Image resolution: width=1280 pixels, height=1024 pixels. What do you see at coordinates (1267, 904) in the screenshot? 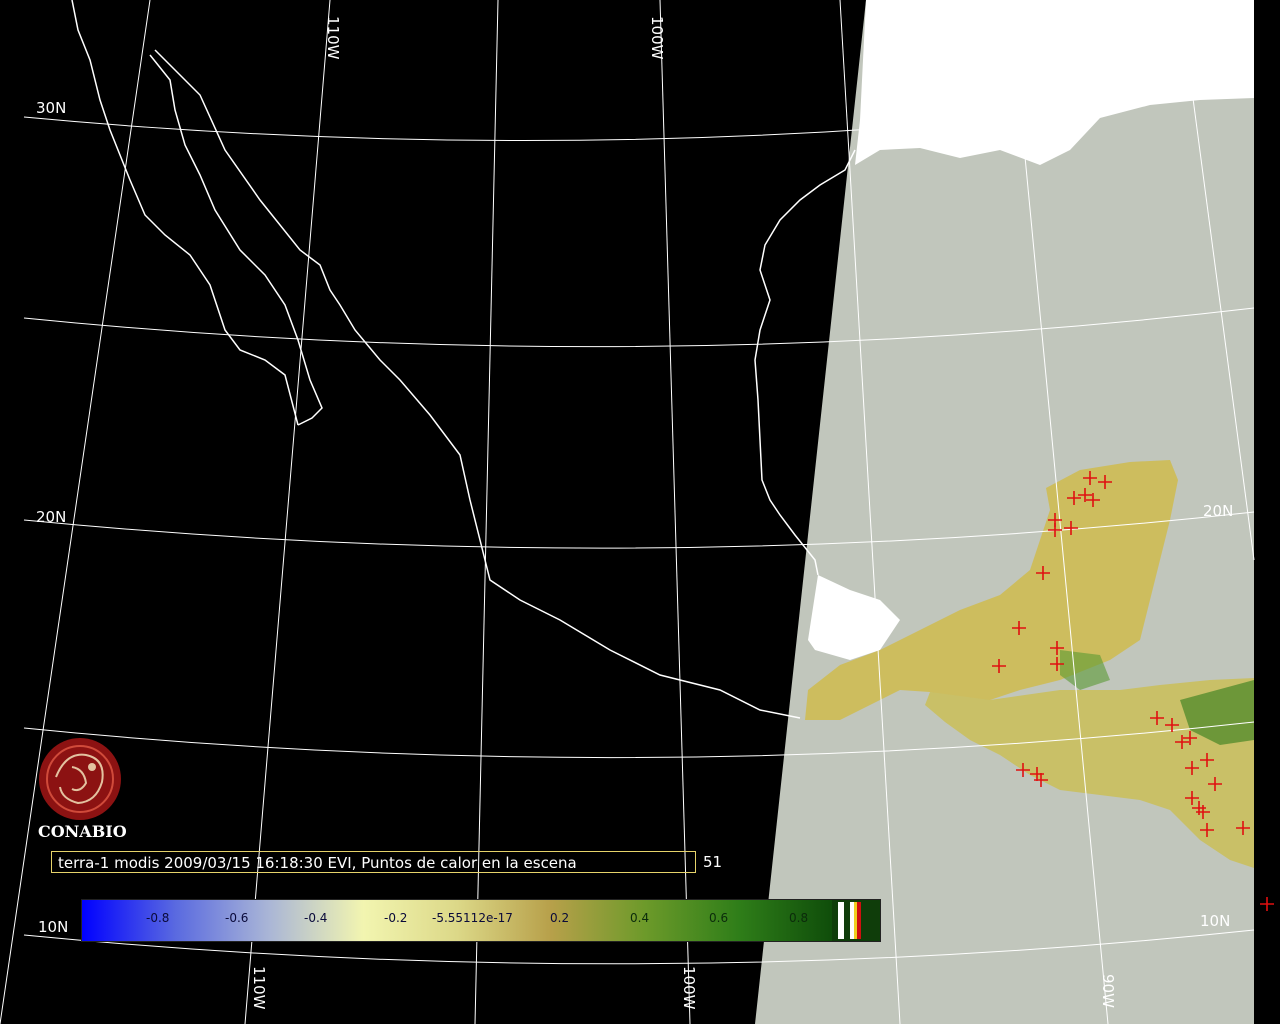
I see `hotspot-marker` at bounding box center [1267, 904].